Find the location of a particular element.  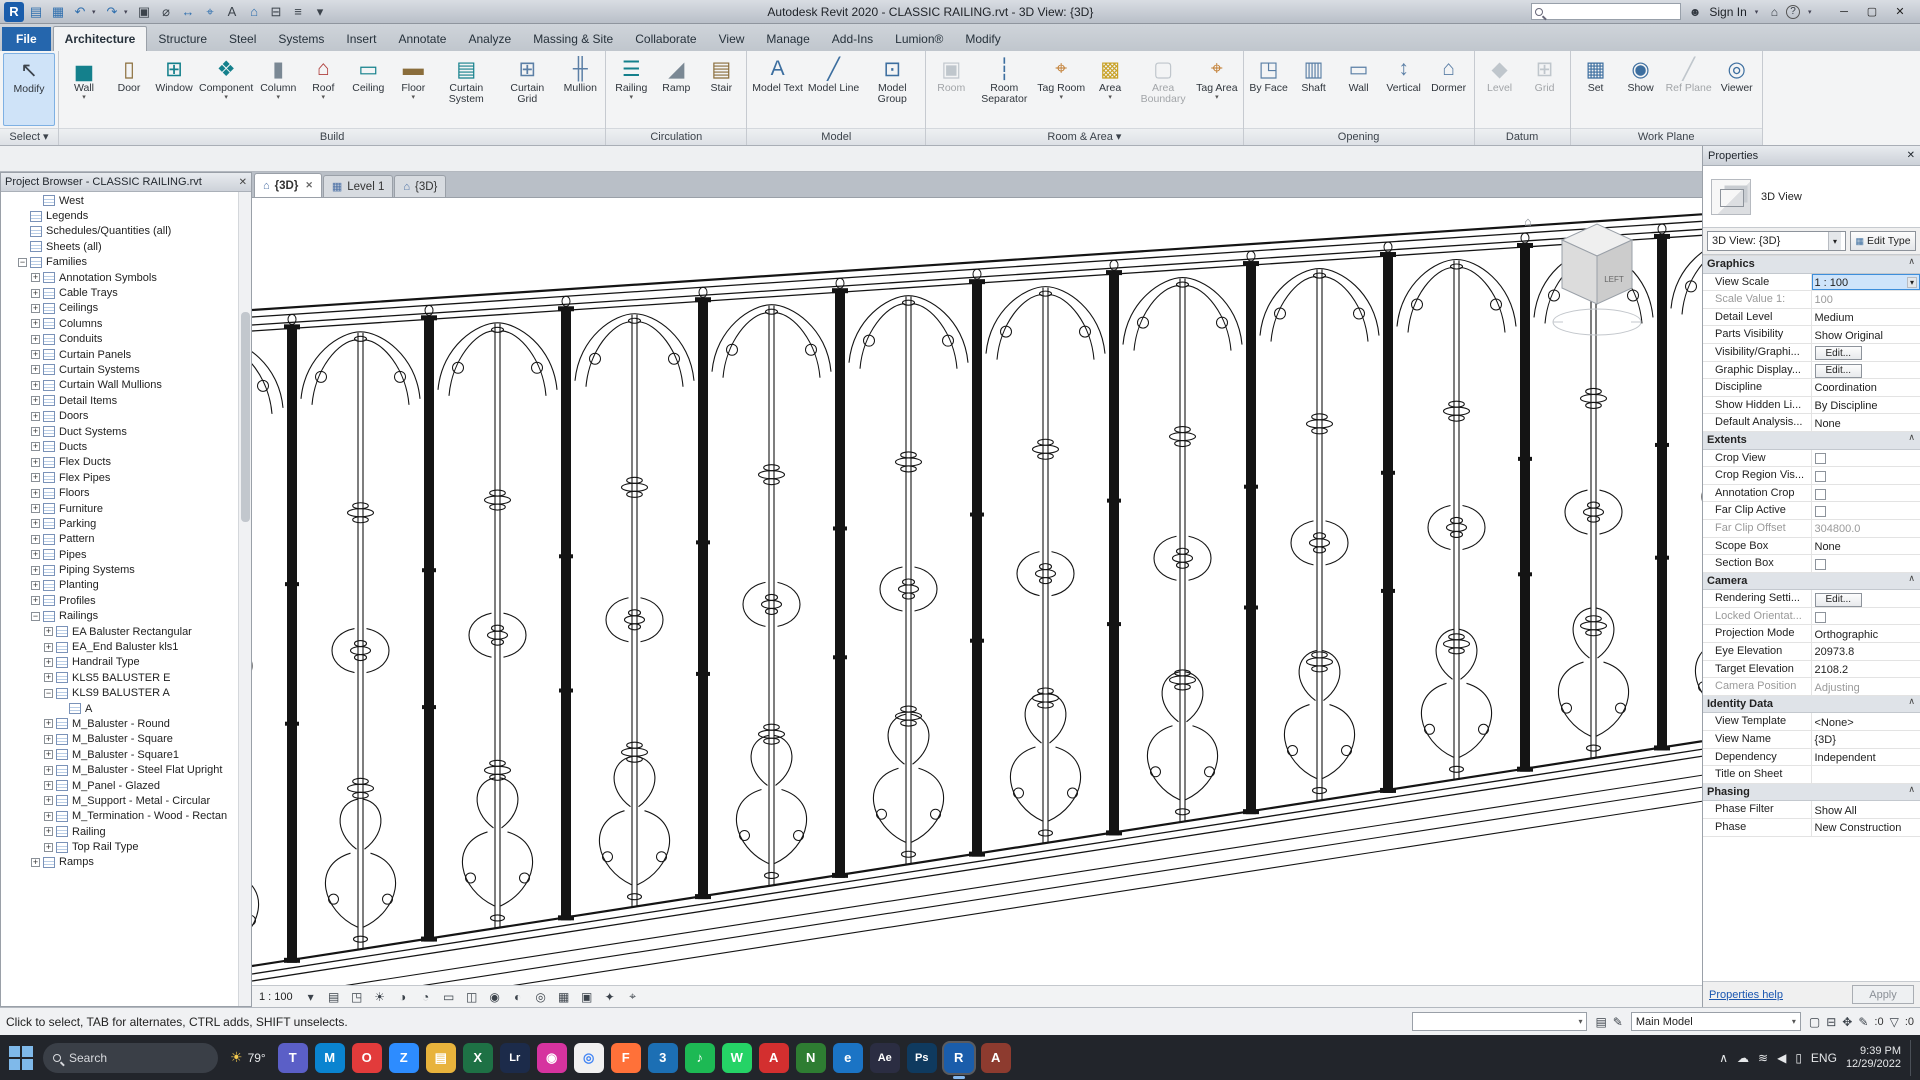

tree-item-conduits: + Conduits is located at coordinates (126, 339).